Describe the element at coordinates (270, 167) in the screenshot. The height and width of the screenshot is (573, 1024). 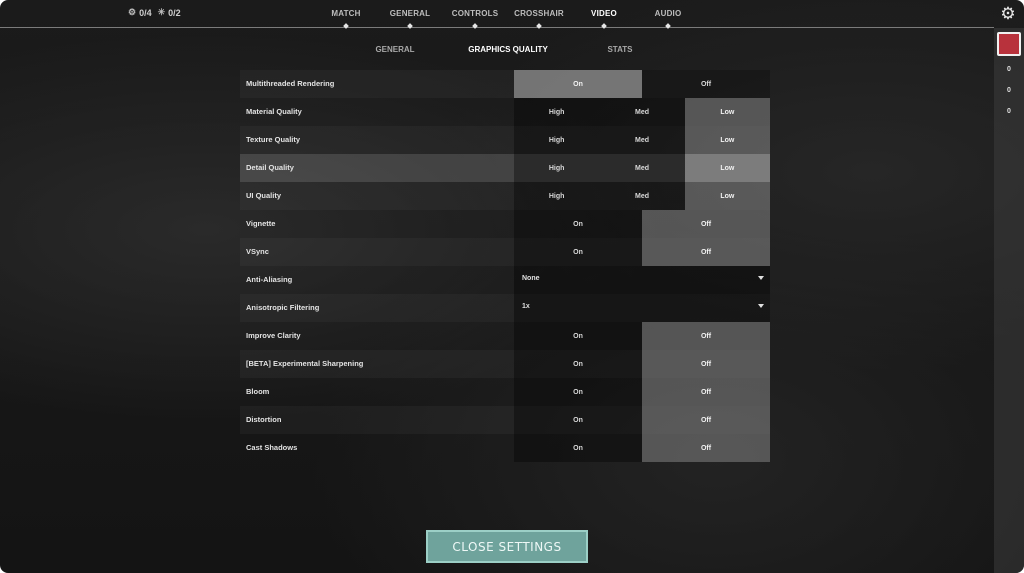
I see `setting-label: Detail Quality` at that location.